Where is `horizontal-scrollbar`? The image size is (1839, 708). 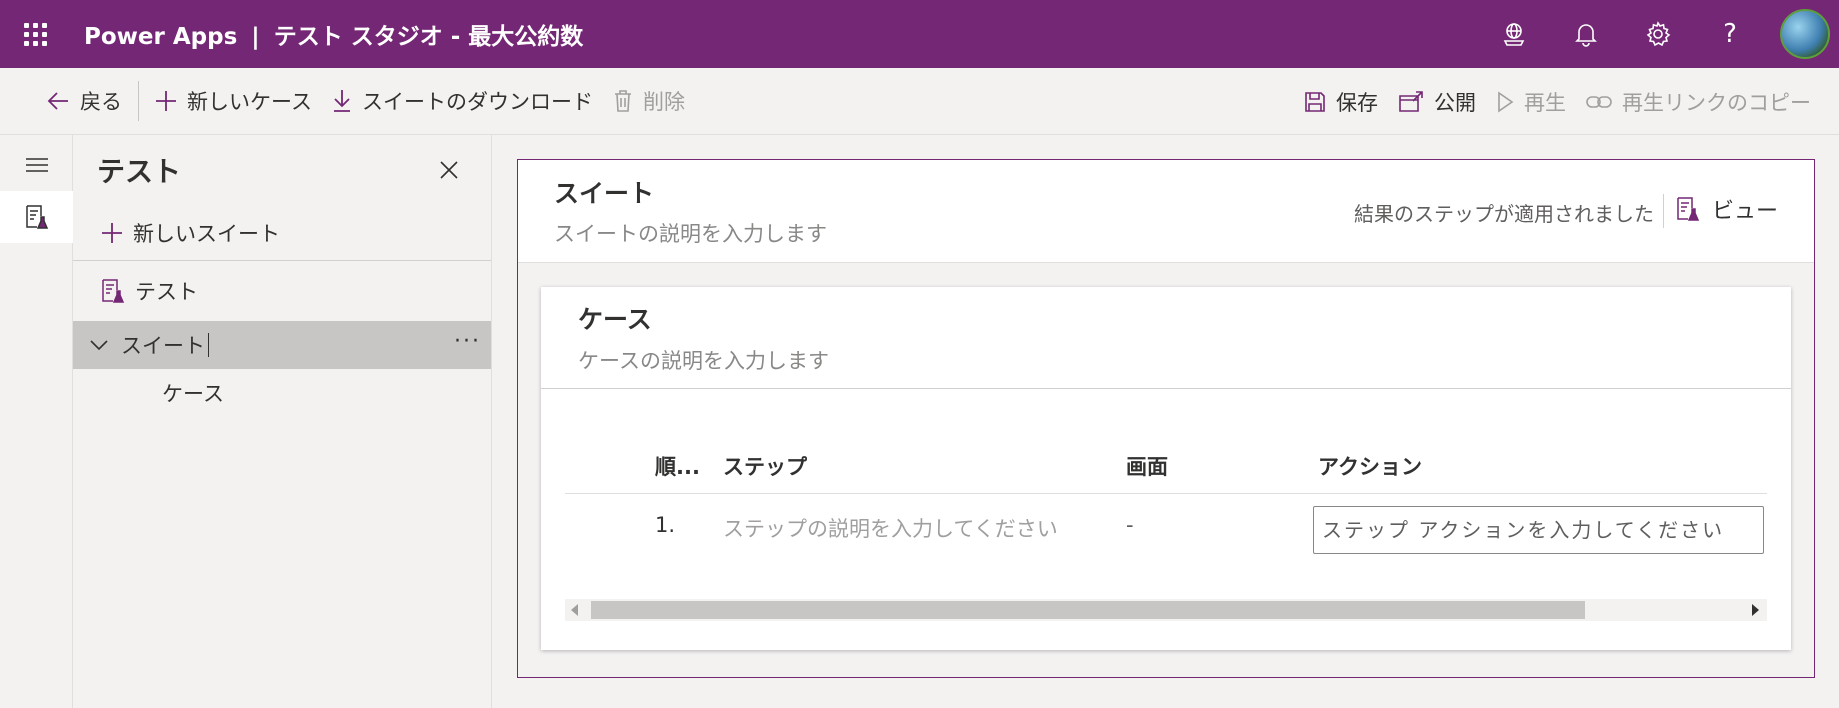
horizontal-scrollbar is located at coordinates (1166, 610).